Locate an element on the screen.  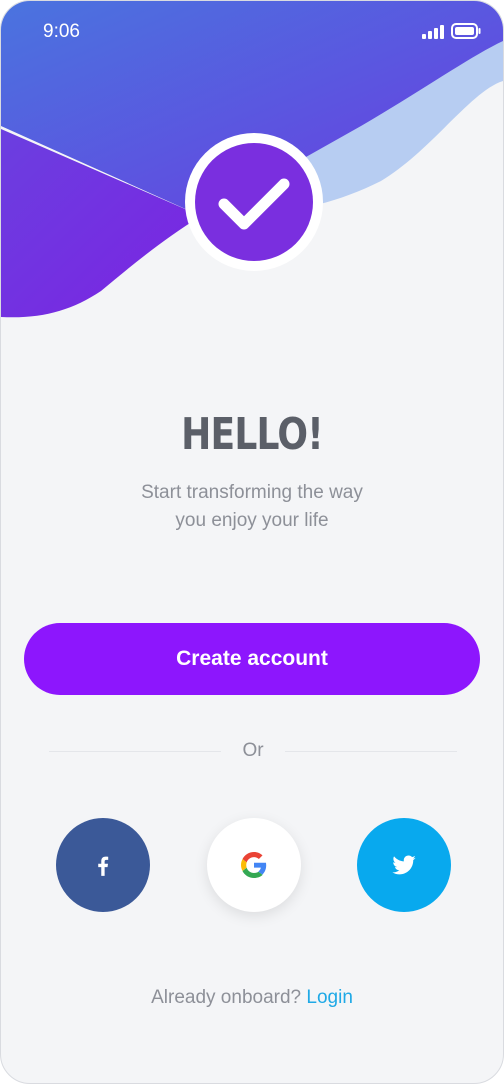
cellular-signal-icon is located at coordinates (433, 32).